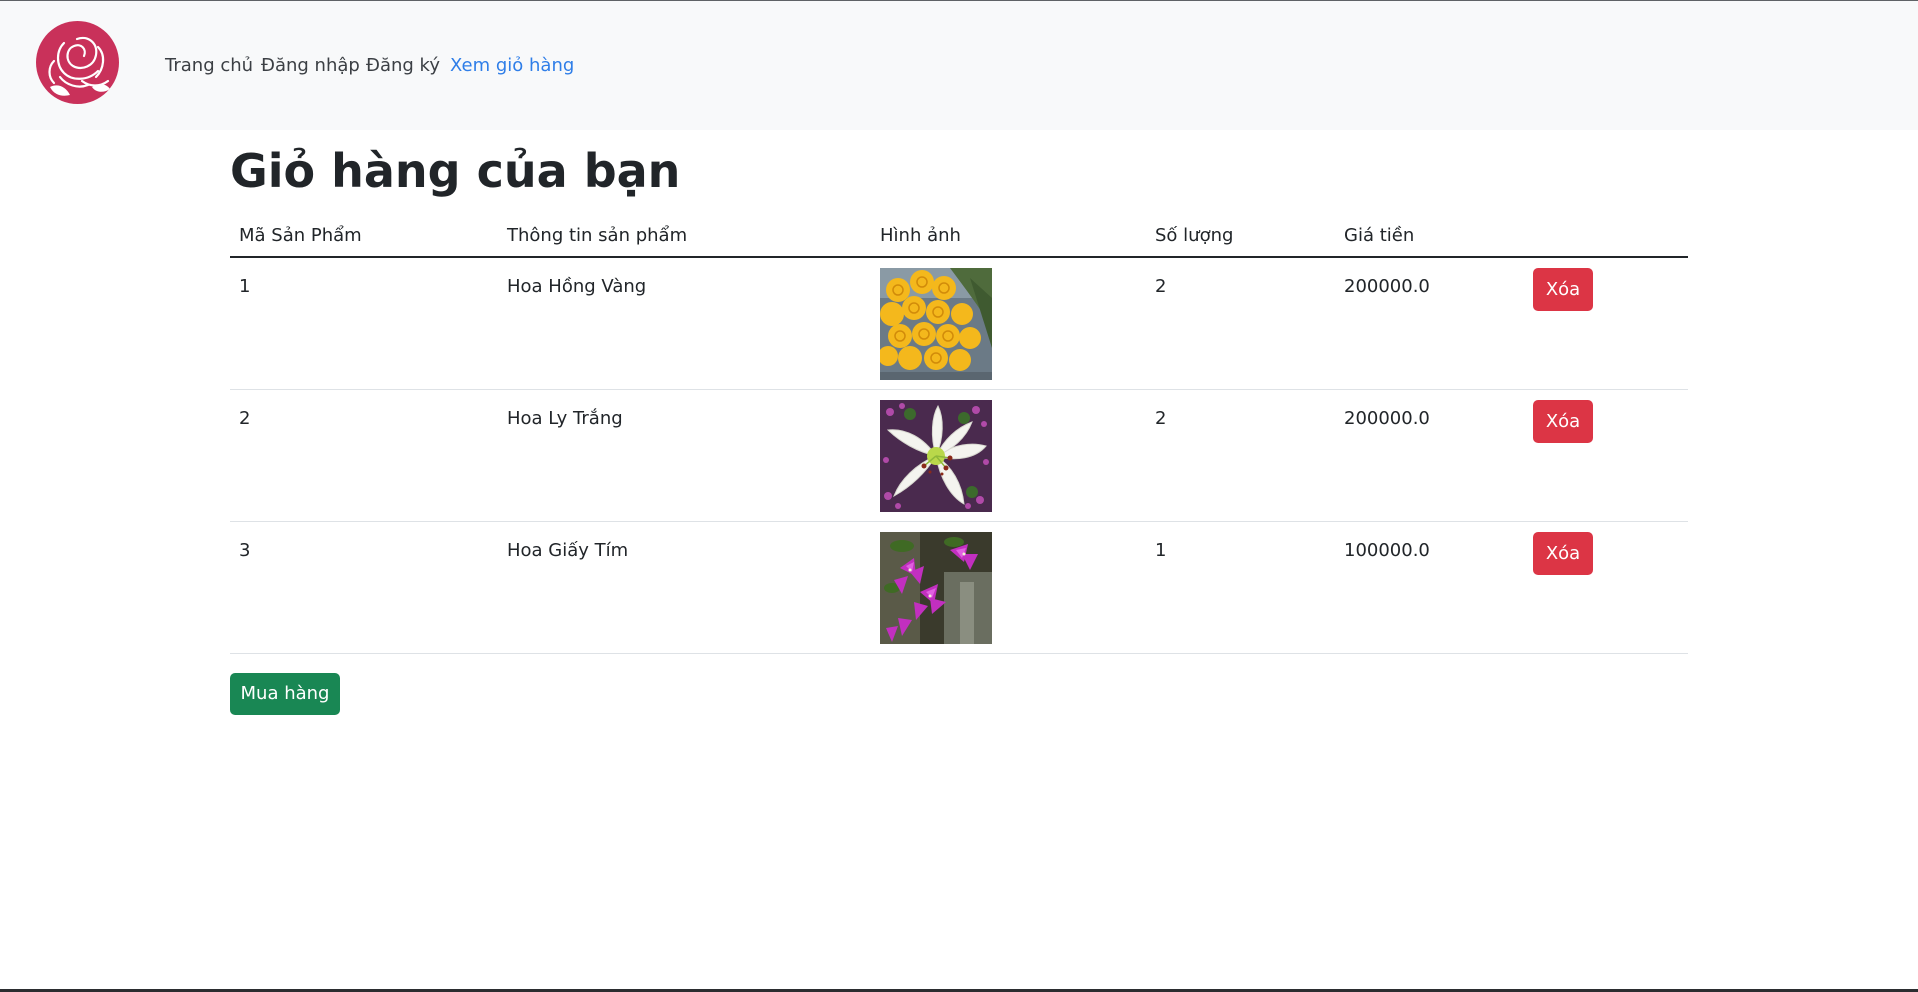 Image resolution: width=1918 pixels, height=992 pixels. Describe the element at coordinates (512, 66) in the screenshot. I see `nav-link-cart: Xem giỏ hàng` at that location.